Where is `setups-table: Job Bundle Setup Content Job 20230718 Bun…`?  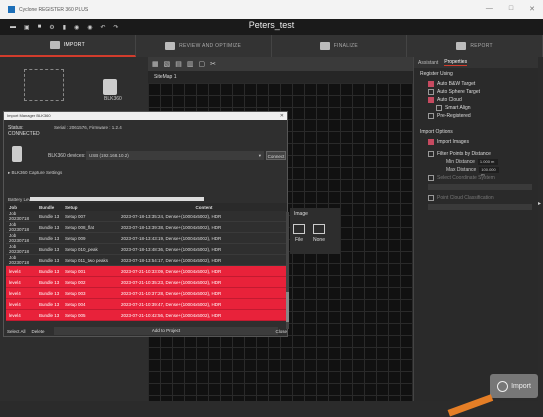 setups-table: Job Bundle Setup Content Job 20230718 Bun… is located at coordinates (146, 262).